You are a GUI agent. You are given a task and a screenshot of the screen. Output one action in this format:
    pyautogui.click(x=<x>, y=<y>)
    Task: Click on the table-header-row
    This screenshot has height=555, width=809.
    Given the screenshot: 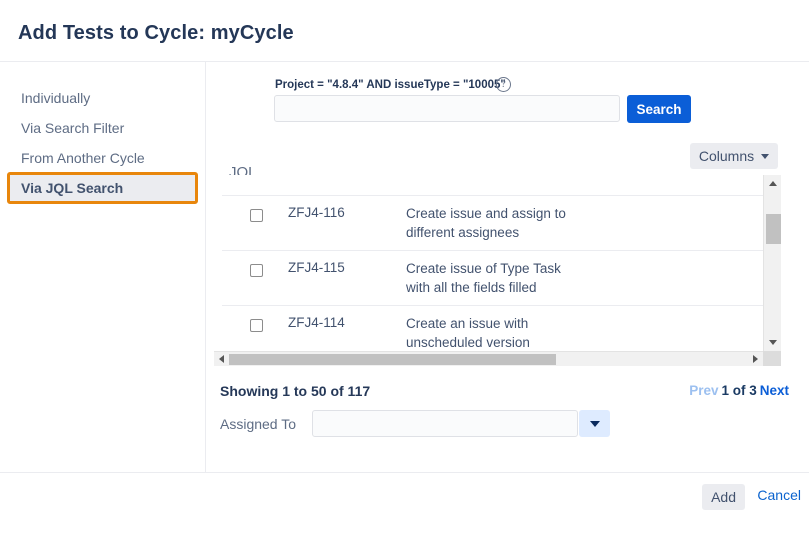 What is the action you would take?
    pyautogui.click(x=492, y=185)
    